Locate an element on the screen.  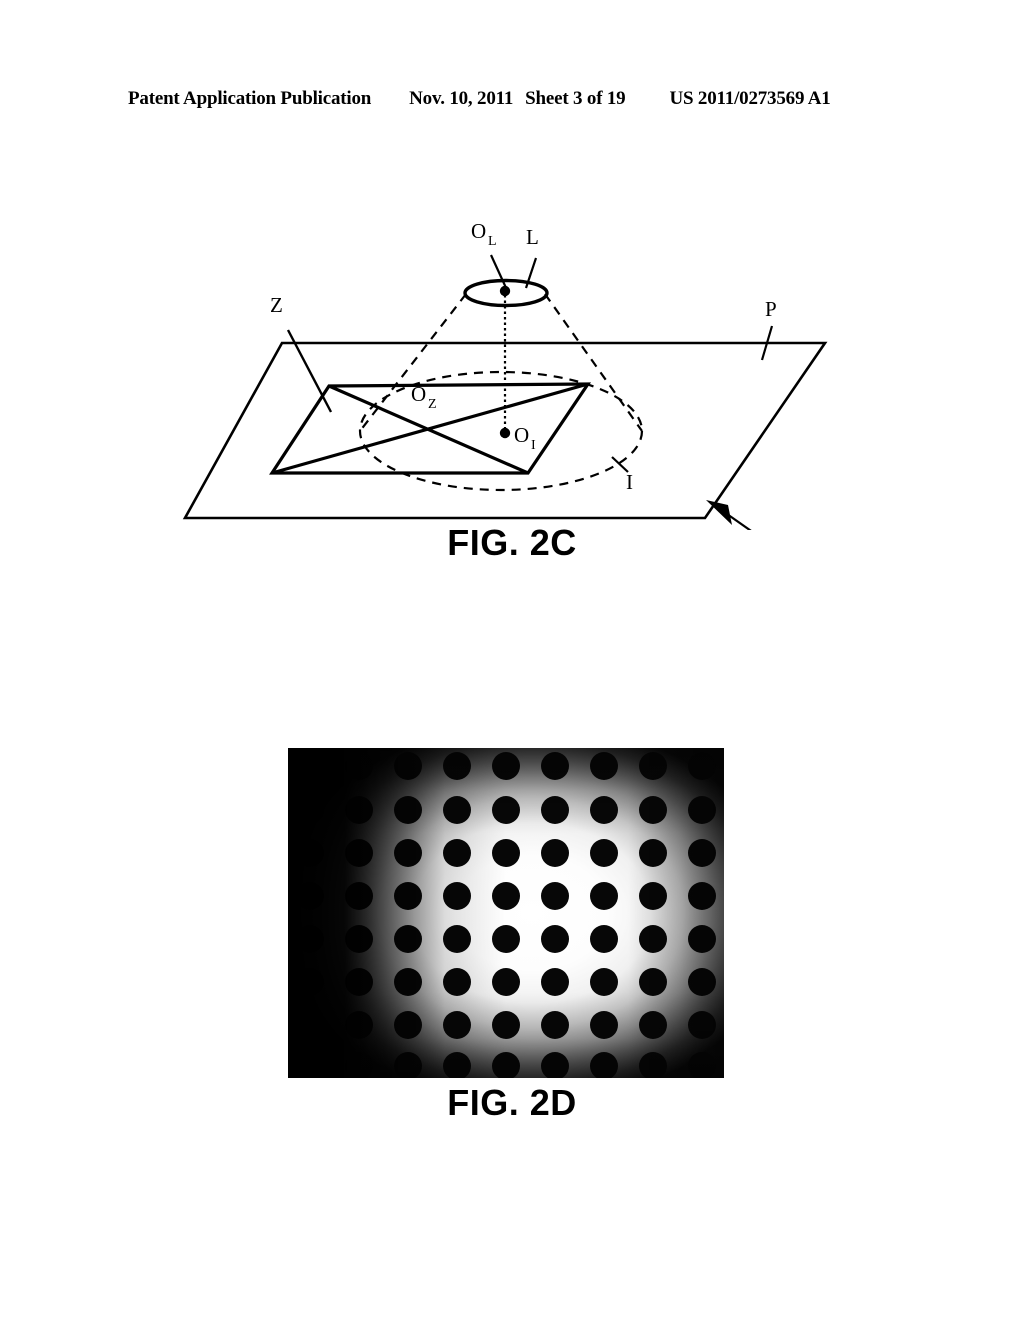
label-oz: O is located at coordinates (418, 394).